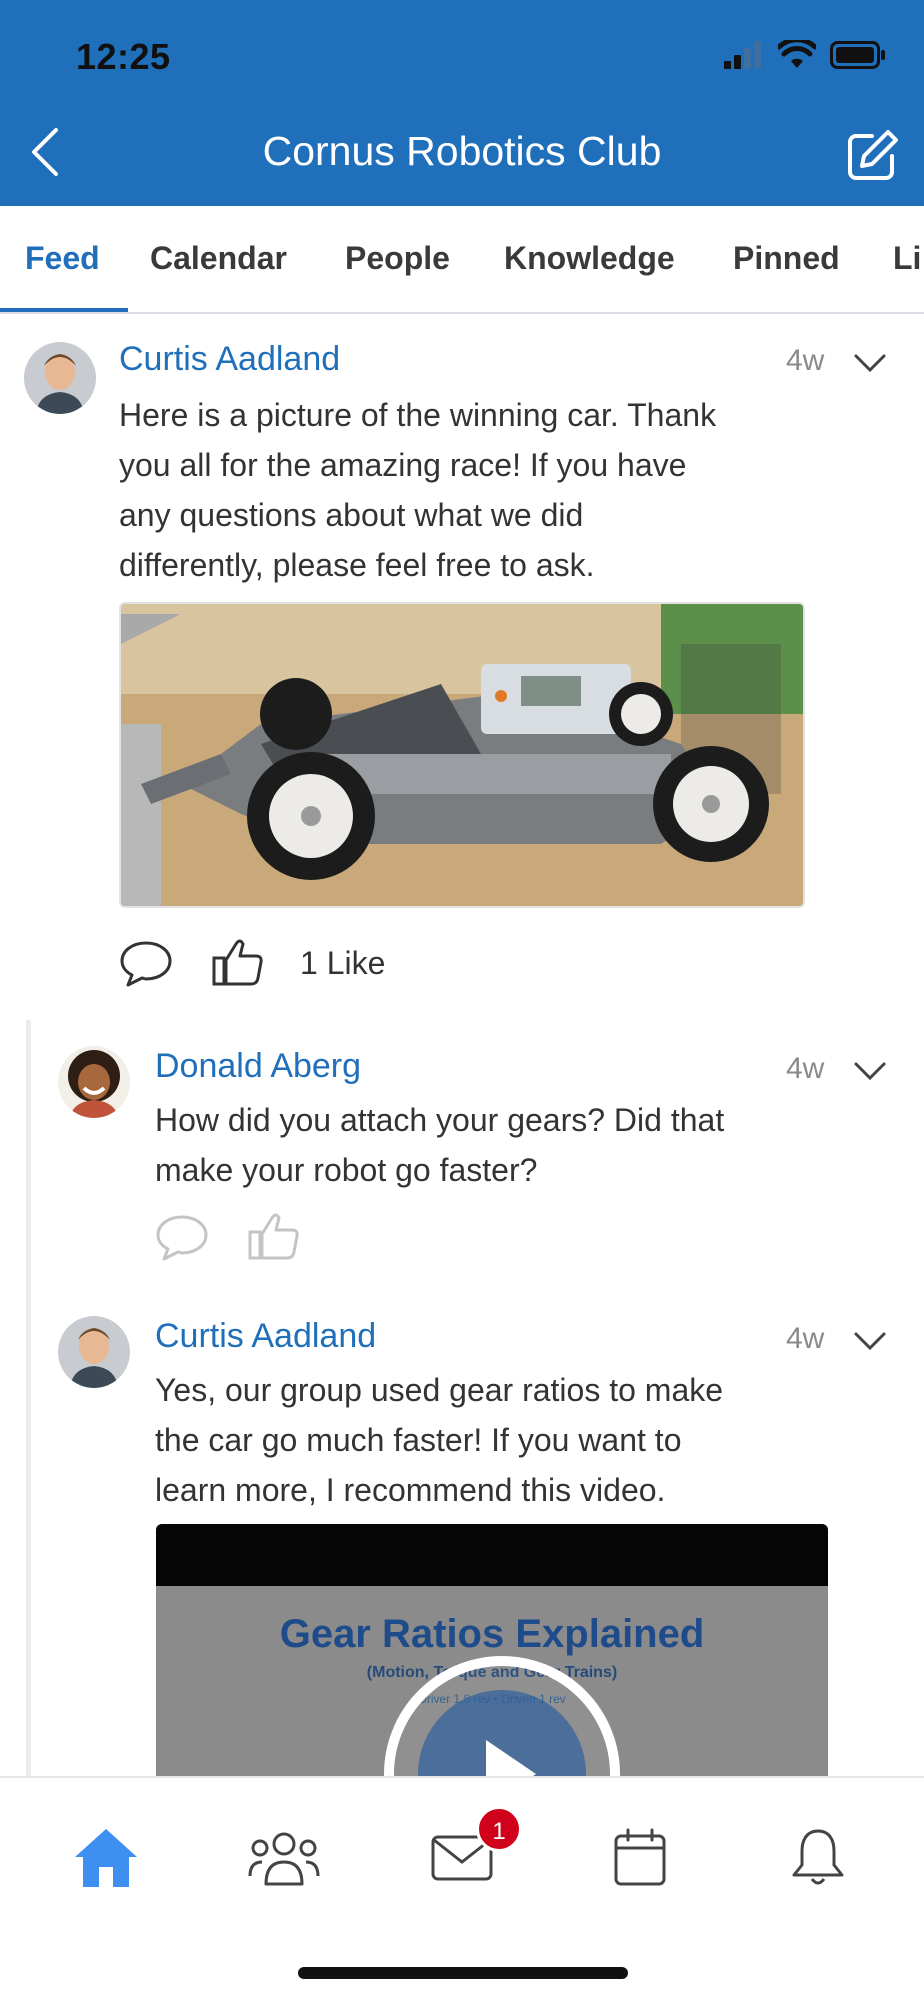 Image resolution: width=924 pixels, height=2000 pixels. Describe the element at coordinates (492, 1634) in the screenshot. I see `video-title: Gear Ratios Explained` at that location.